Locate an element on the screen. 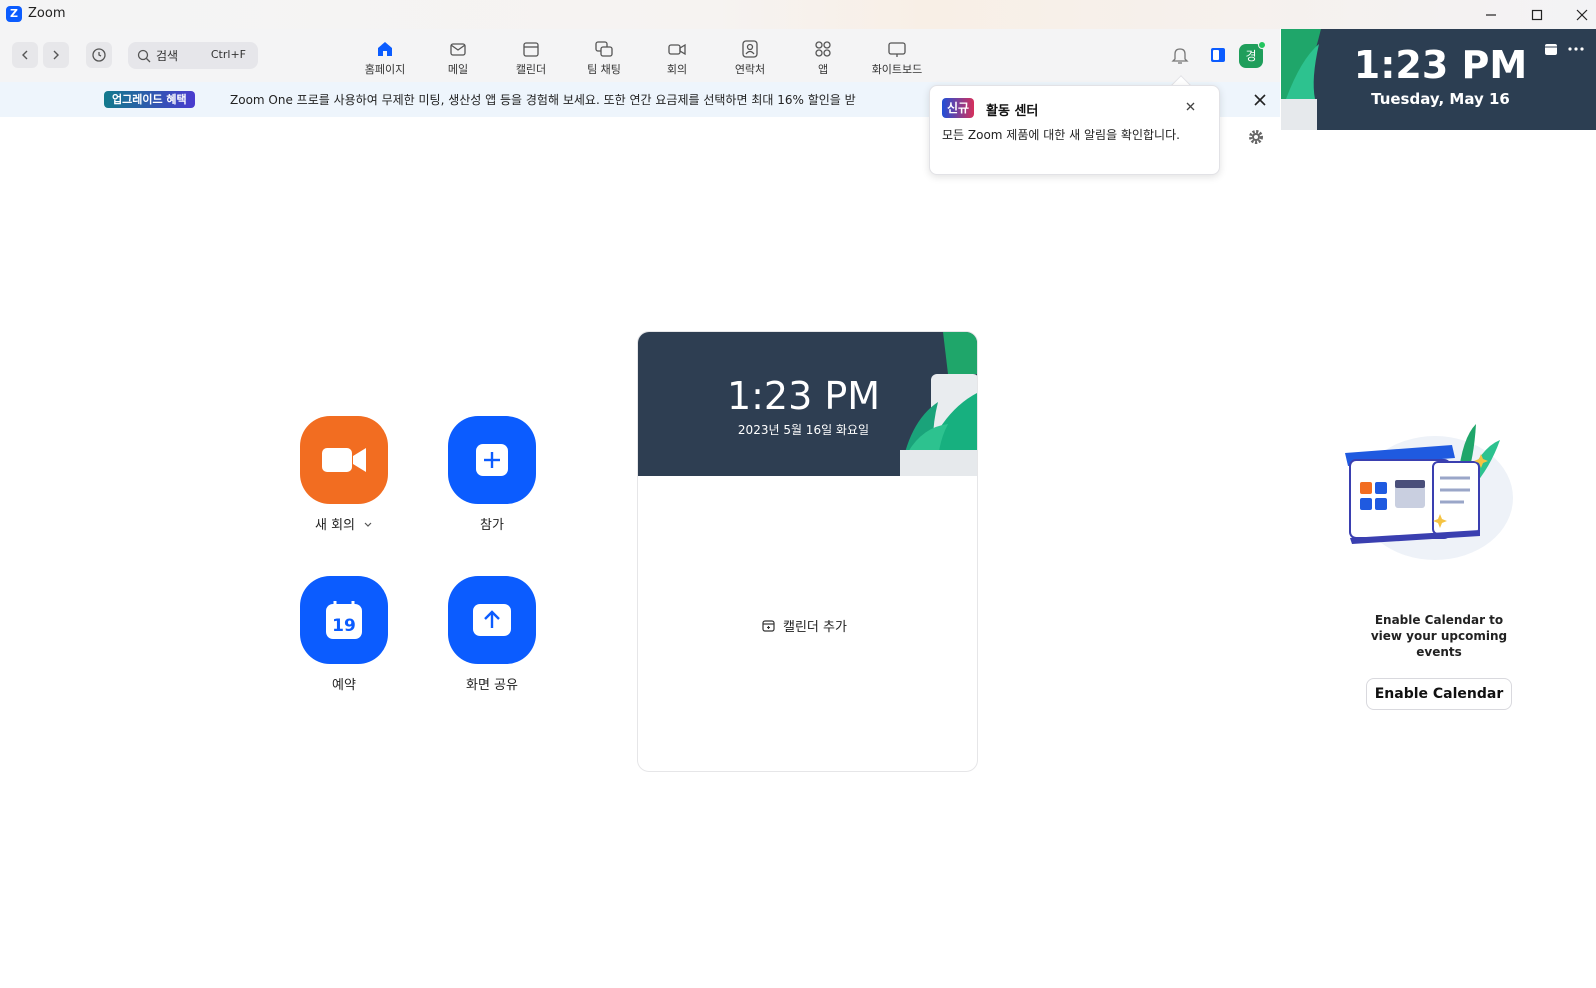  side-panel-header: 1:23 PM Tuesday, May 16 is located at coordinates (1438, 79).